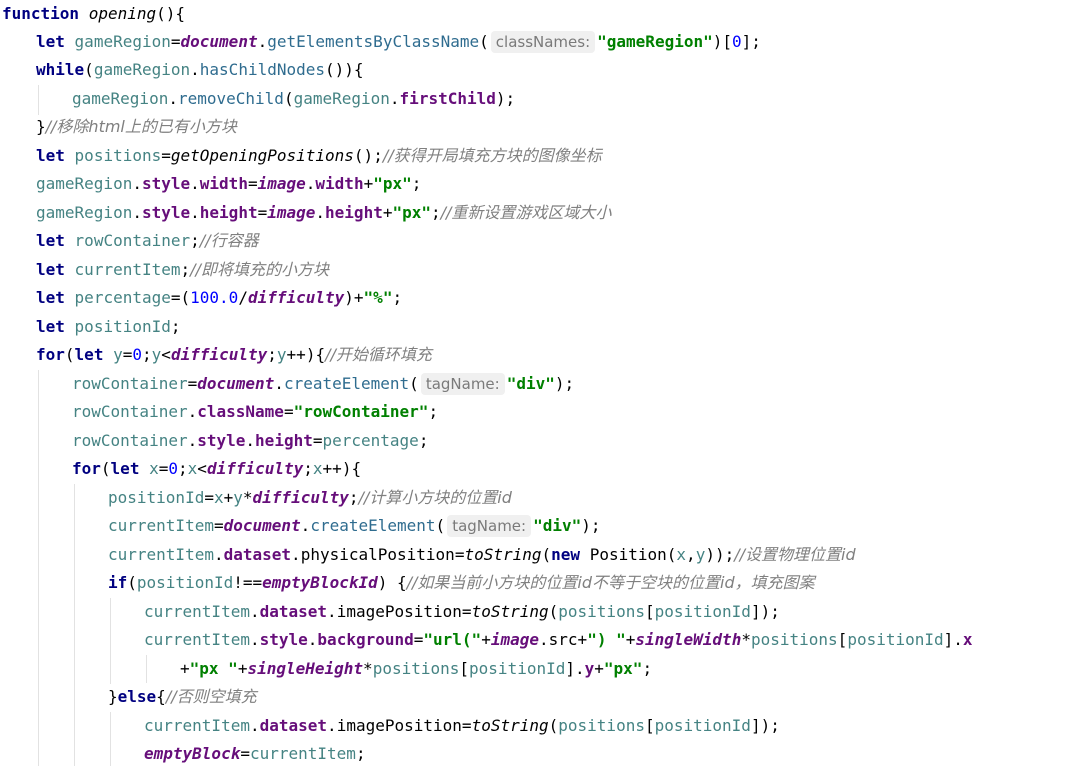 This screenshot has width=1077, height=766. What do you see at coordinates (262, 525) in the screenshot?
I see `global-object: document` at bounding box center [262, 525].